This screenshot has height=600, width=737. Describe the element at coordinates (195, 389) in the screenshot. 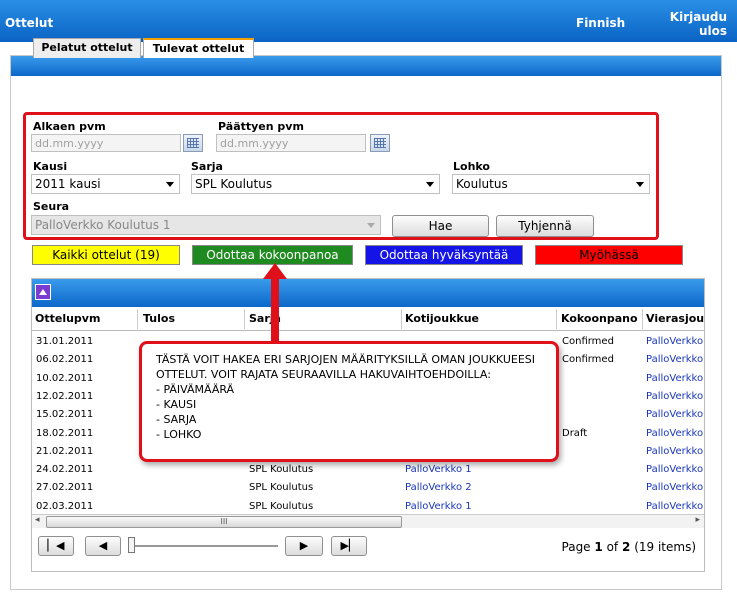

I see `callout-line: - PÄIVÄMÄÄRÄ` at that location.